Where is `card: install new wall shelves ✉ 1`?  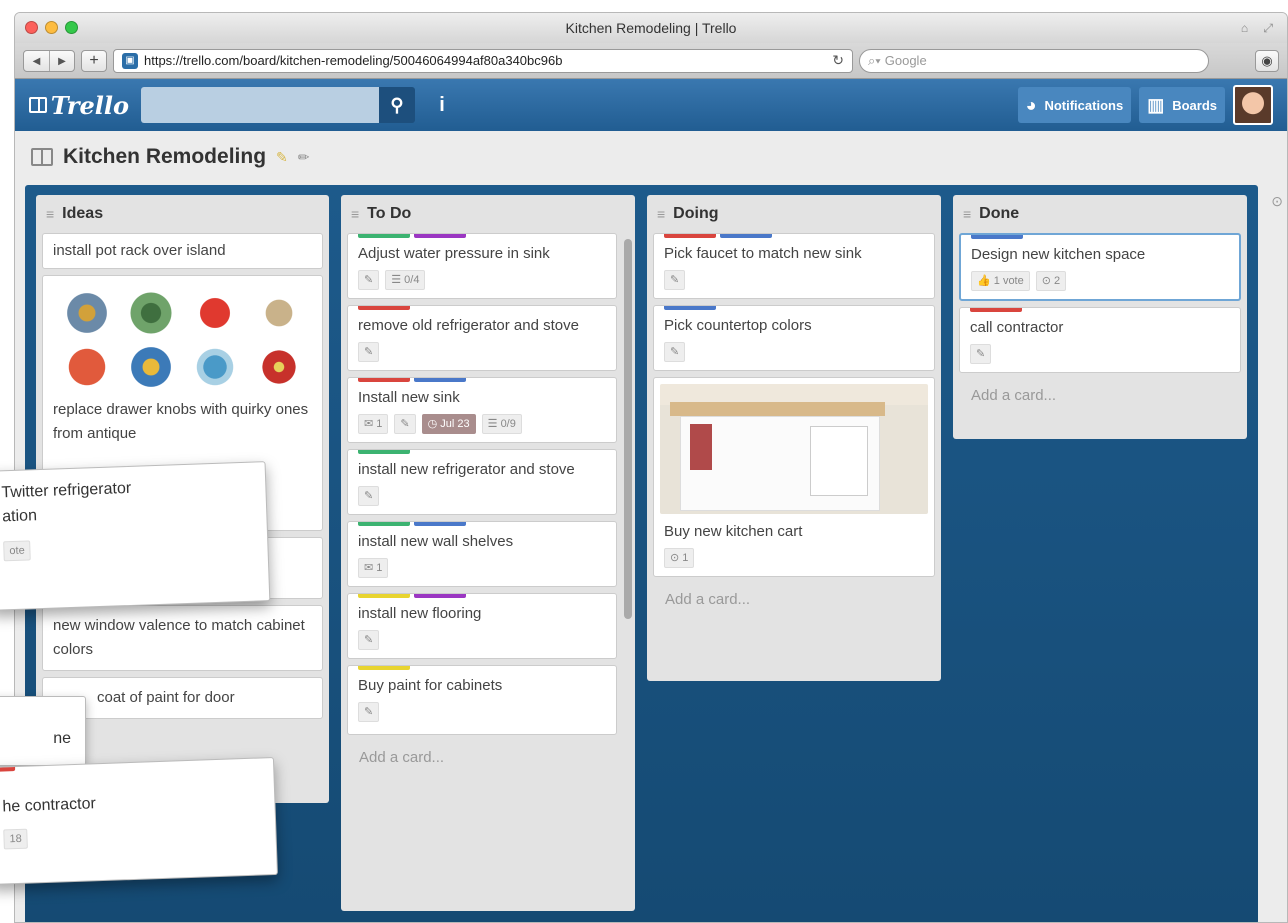 card: install new wall shelves ✉ 1 is located at coordinates (482, 554).